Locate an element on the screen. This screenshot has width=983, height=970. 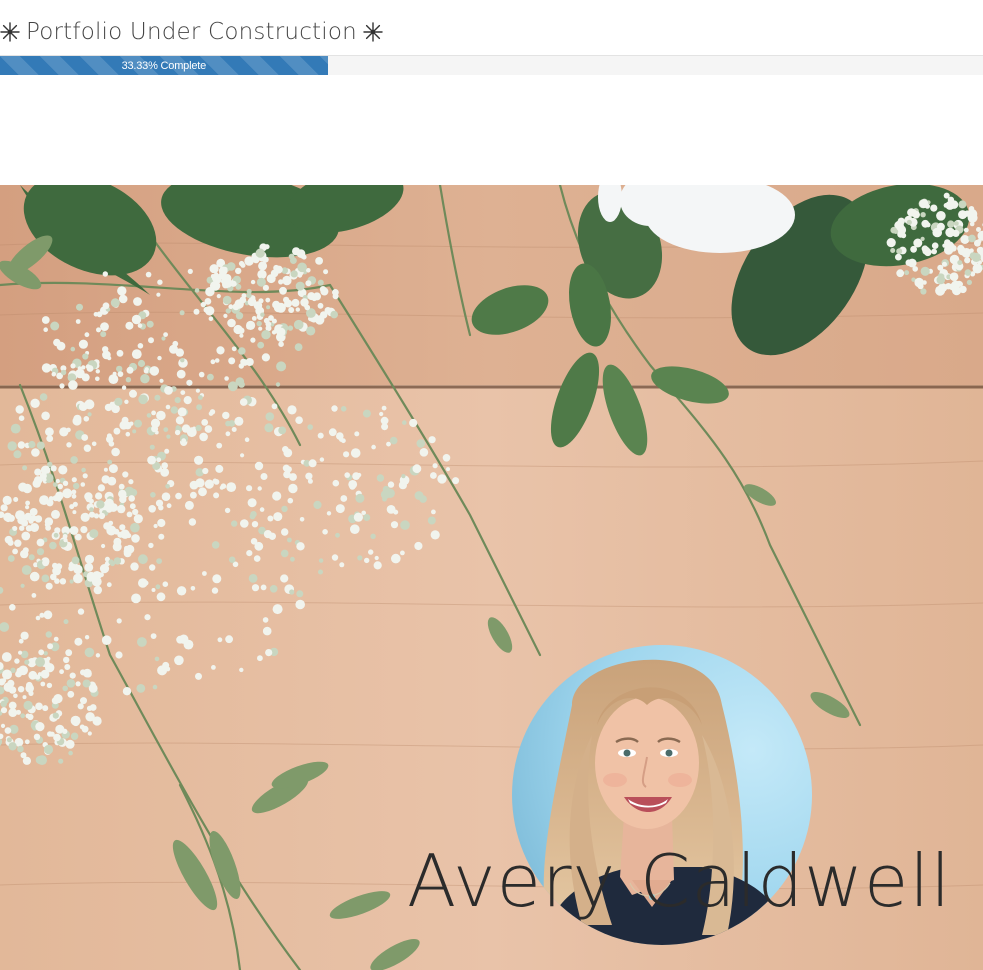
progress-bar-fill: 33.33% Complete is located at coordinates (164, 65).